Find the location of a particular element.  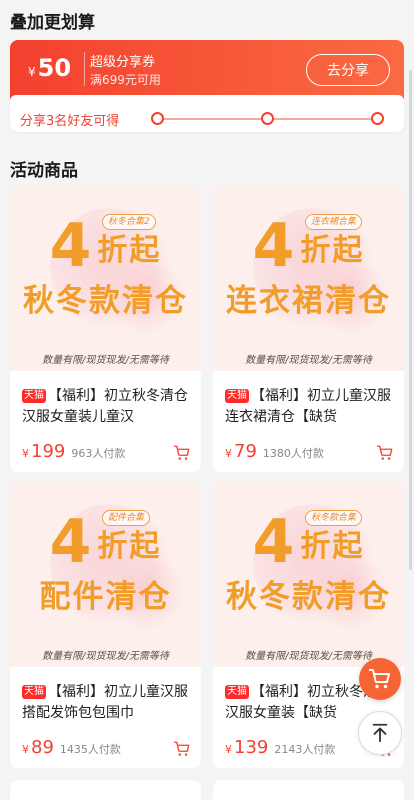

floating-cart-button is located at coordinates (380, 679).